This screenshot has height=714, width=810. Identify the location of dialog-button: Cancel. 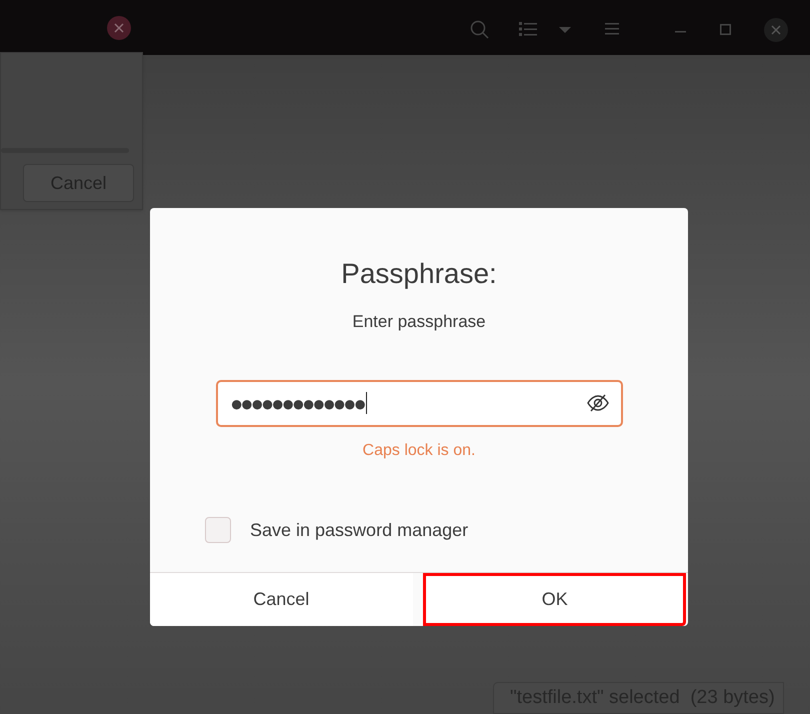
(281, 599).